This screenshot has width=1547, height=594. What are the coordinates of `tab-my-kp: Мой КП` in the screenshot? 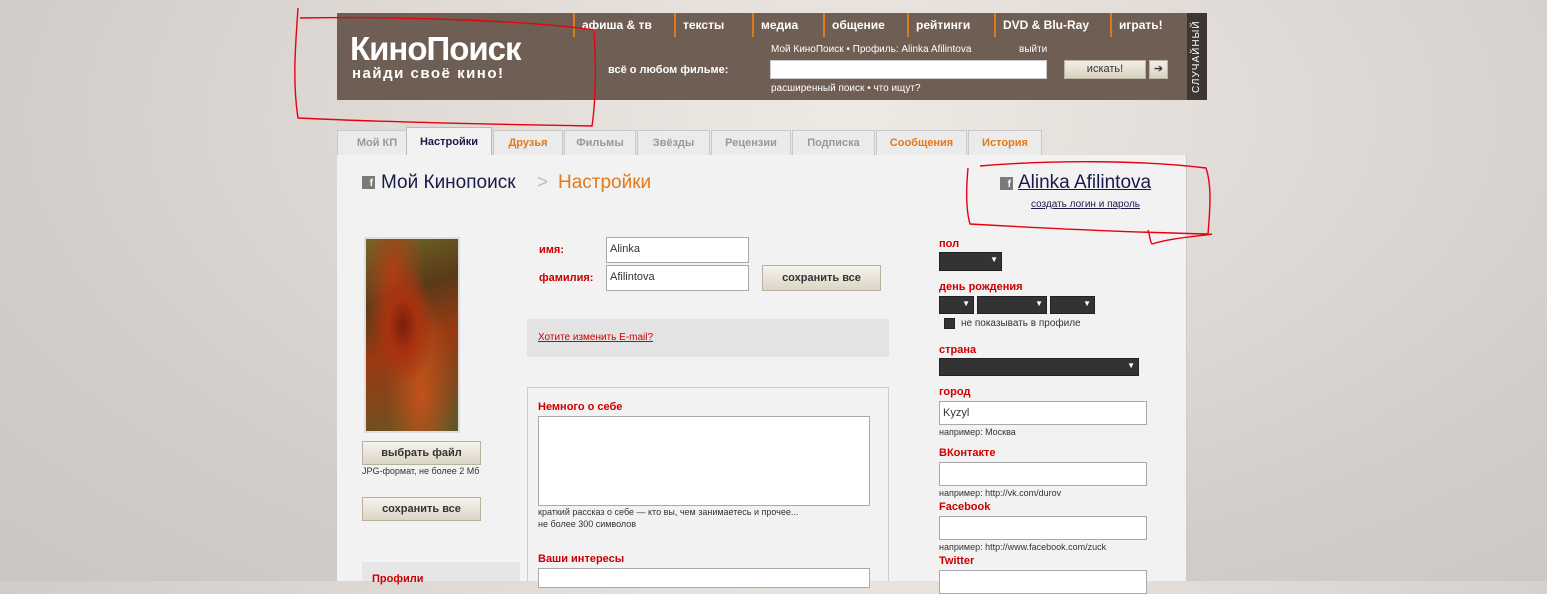 It's located at (377, 142).